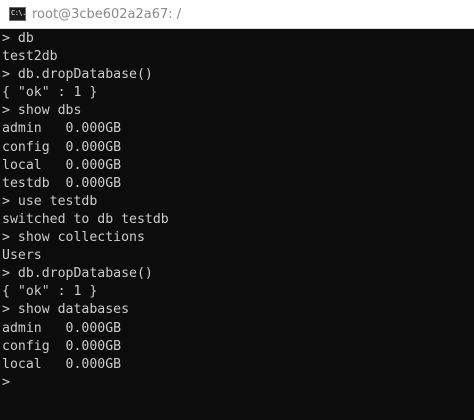 The width and height of the screenshot is (474, 420). I want to click on console-line: test2db, so click(30, 57).